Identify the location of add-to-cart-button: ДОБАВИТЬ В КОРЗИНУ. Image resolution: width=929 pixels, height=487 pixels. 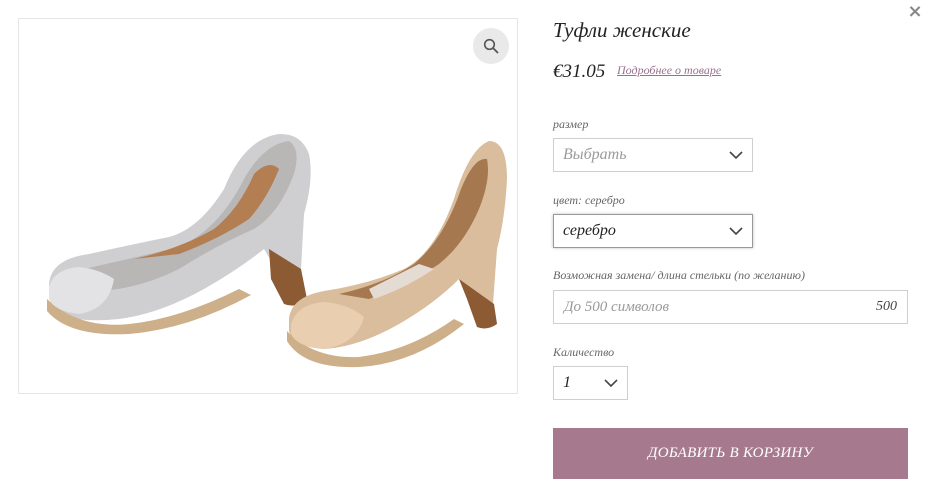
(730, 453).